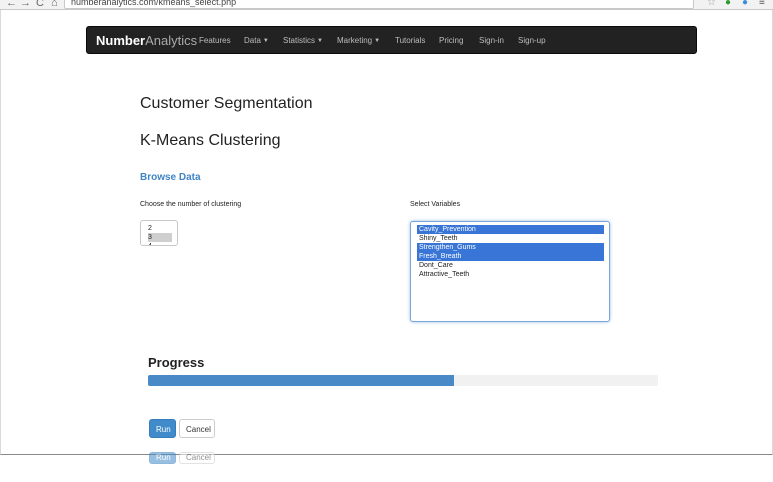 The image size is (773, 482). What do you see at coordinates (510, 265) in the screenshot?
I see `variable-option: Dont_Care` at bounding box center [510, 265].